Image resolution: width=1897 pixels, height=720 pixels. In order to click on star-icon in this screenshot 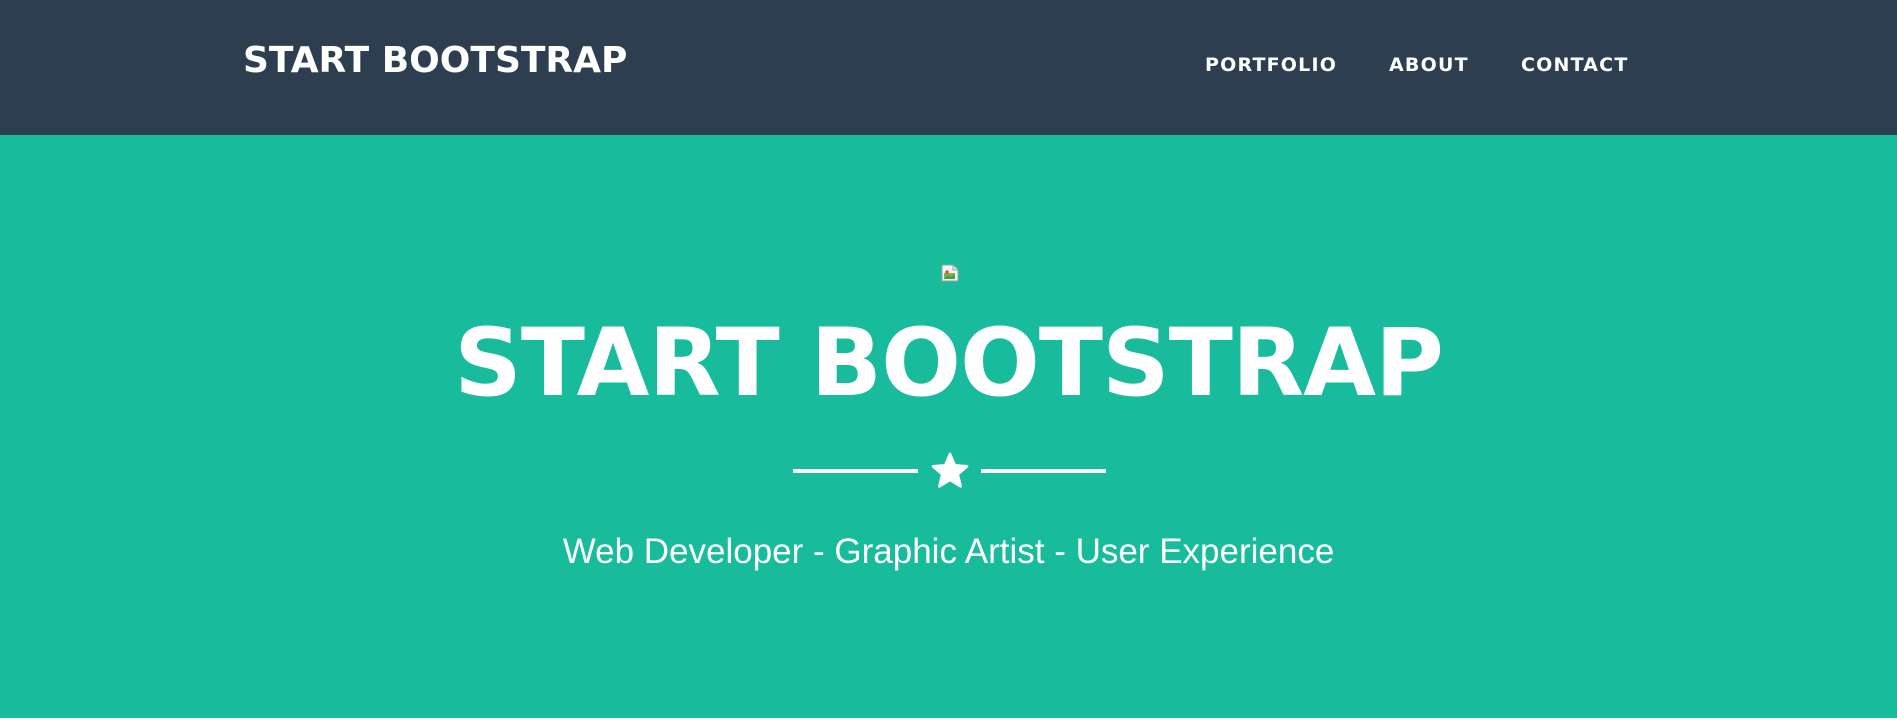, I will do `click(950, 470)`.